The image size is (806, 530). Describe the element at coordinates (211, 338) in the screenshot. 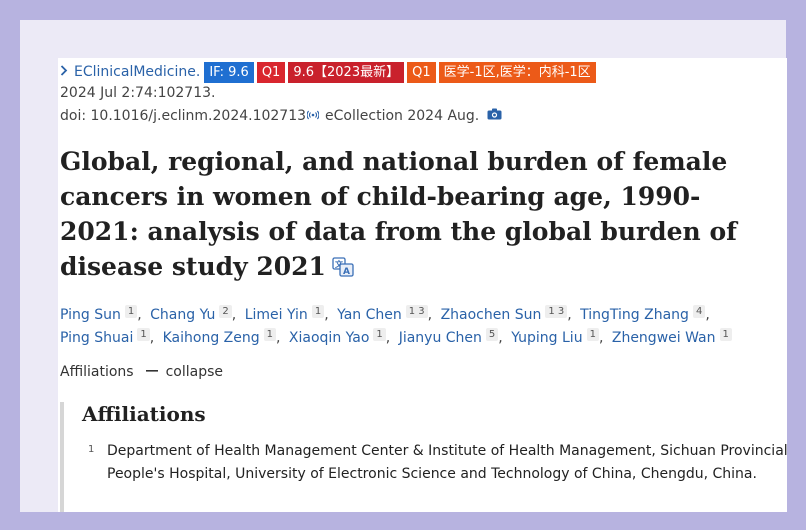

I see `author-name: Kaihong Zeng` at that location.